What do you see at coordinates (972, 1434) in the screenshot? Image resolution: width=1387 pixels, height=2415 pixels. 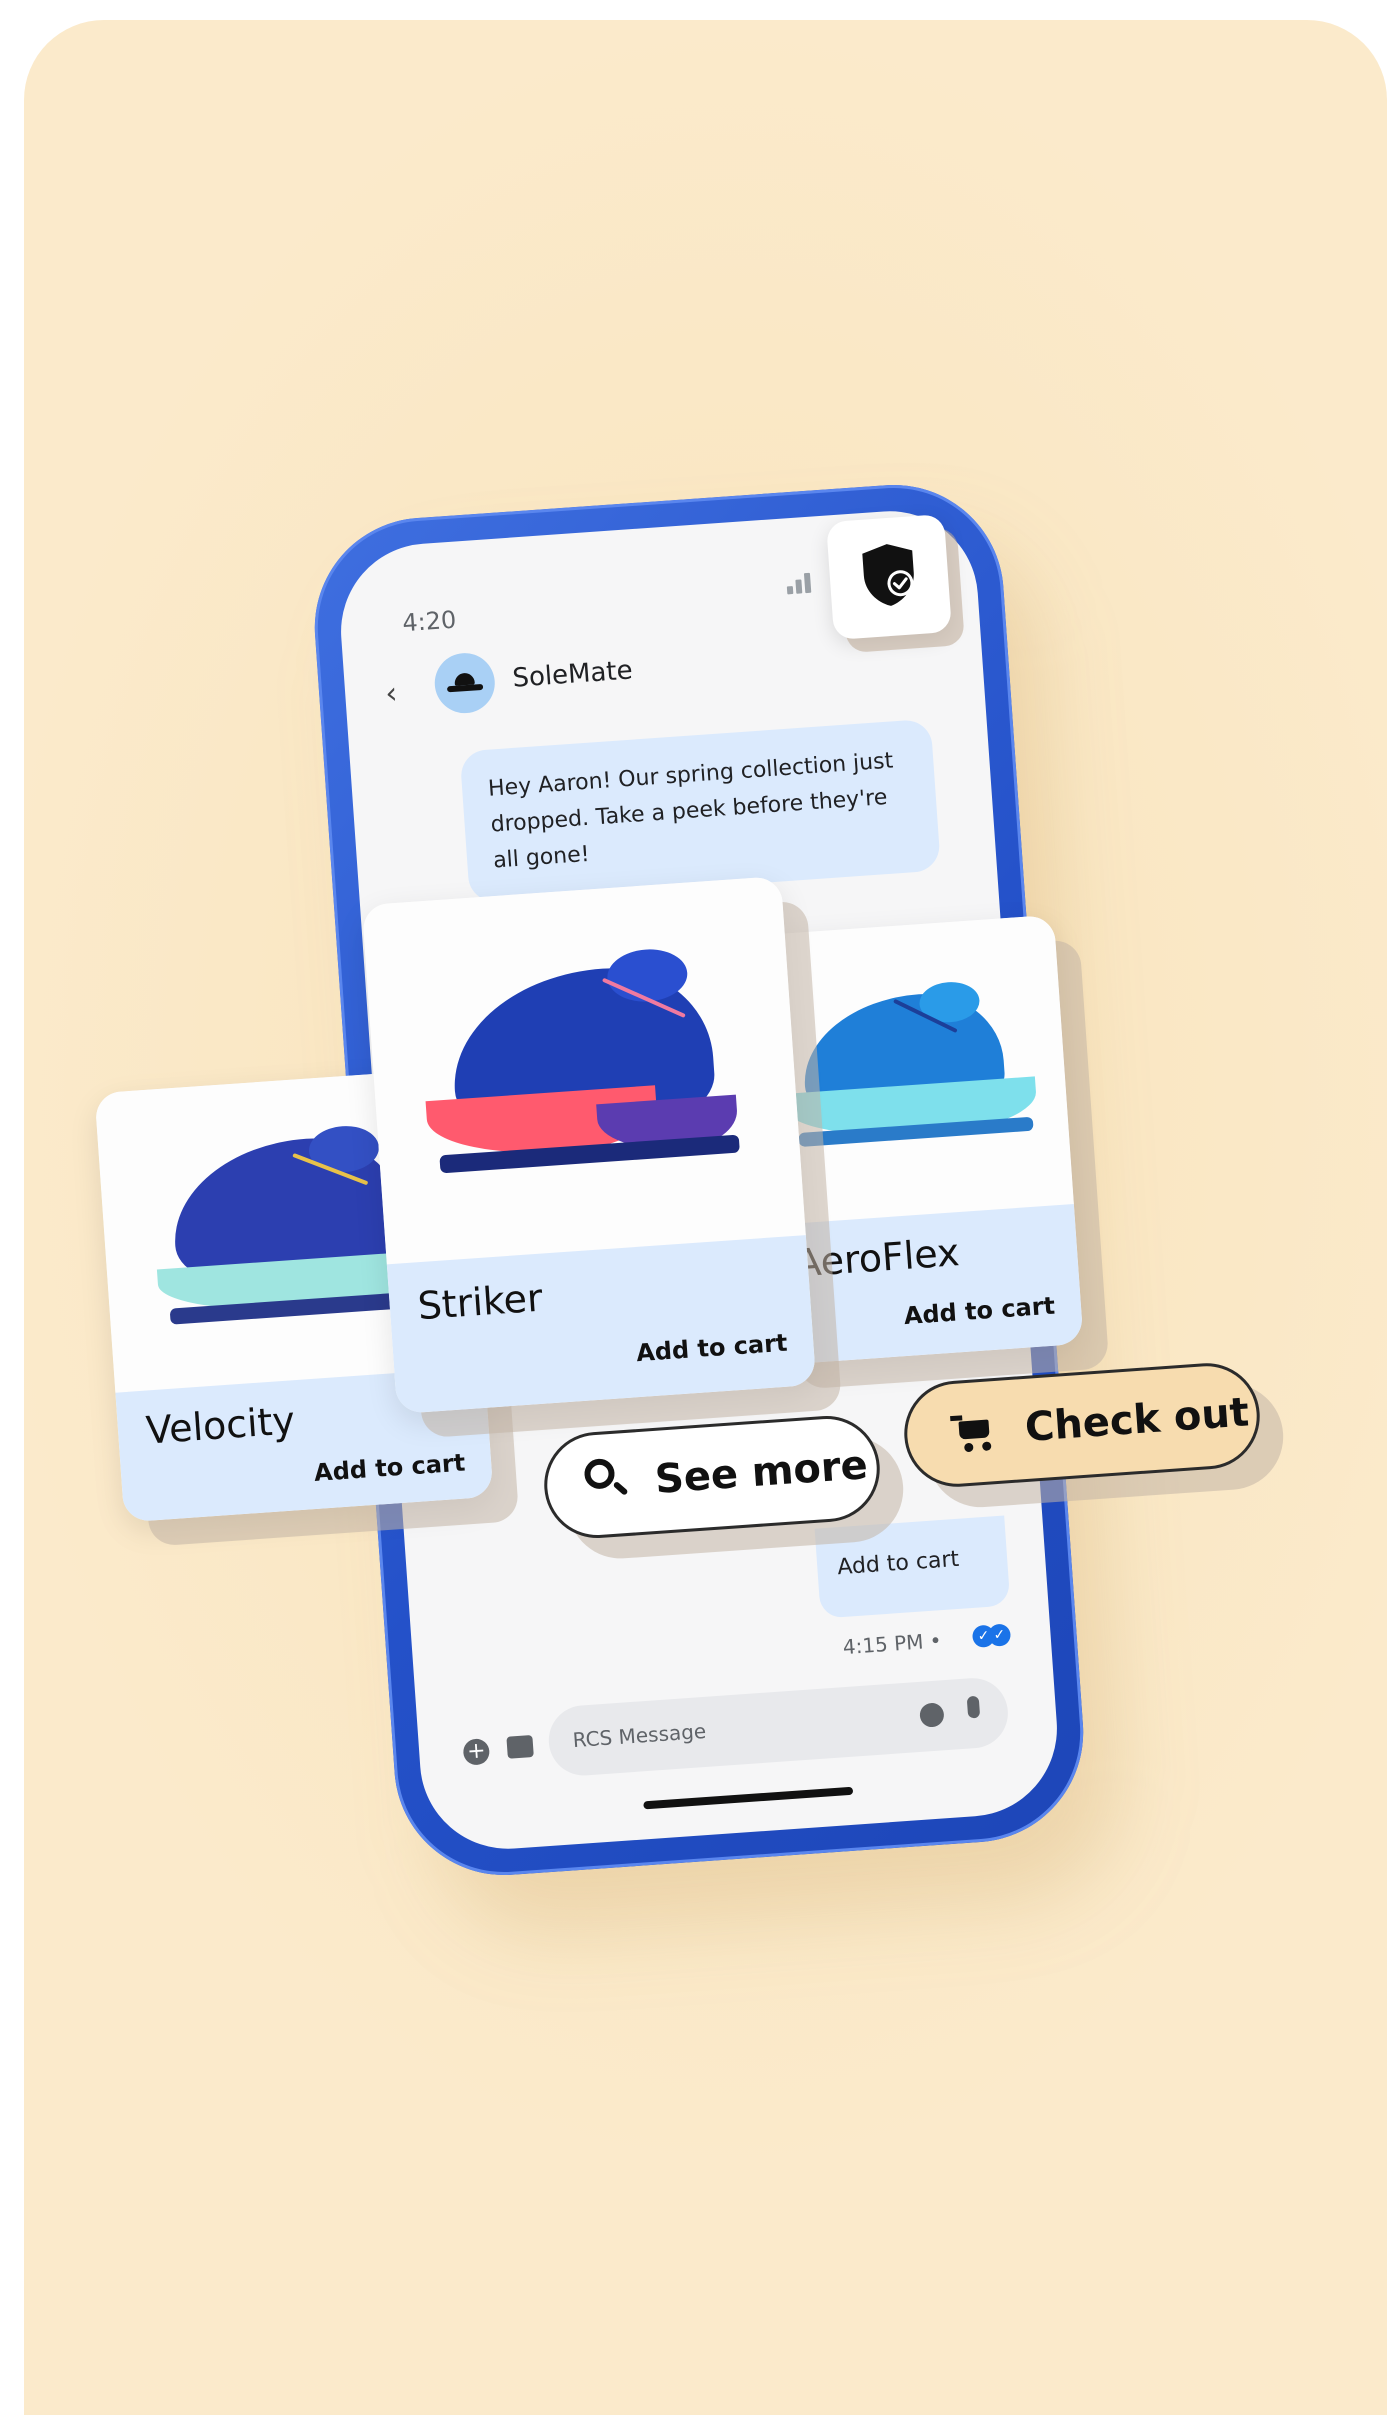 I see `cart-icon` at bounding box center [972, 1434].